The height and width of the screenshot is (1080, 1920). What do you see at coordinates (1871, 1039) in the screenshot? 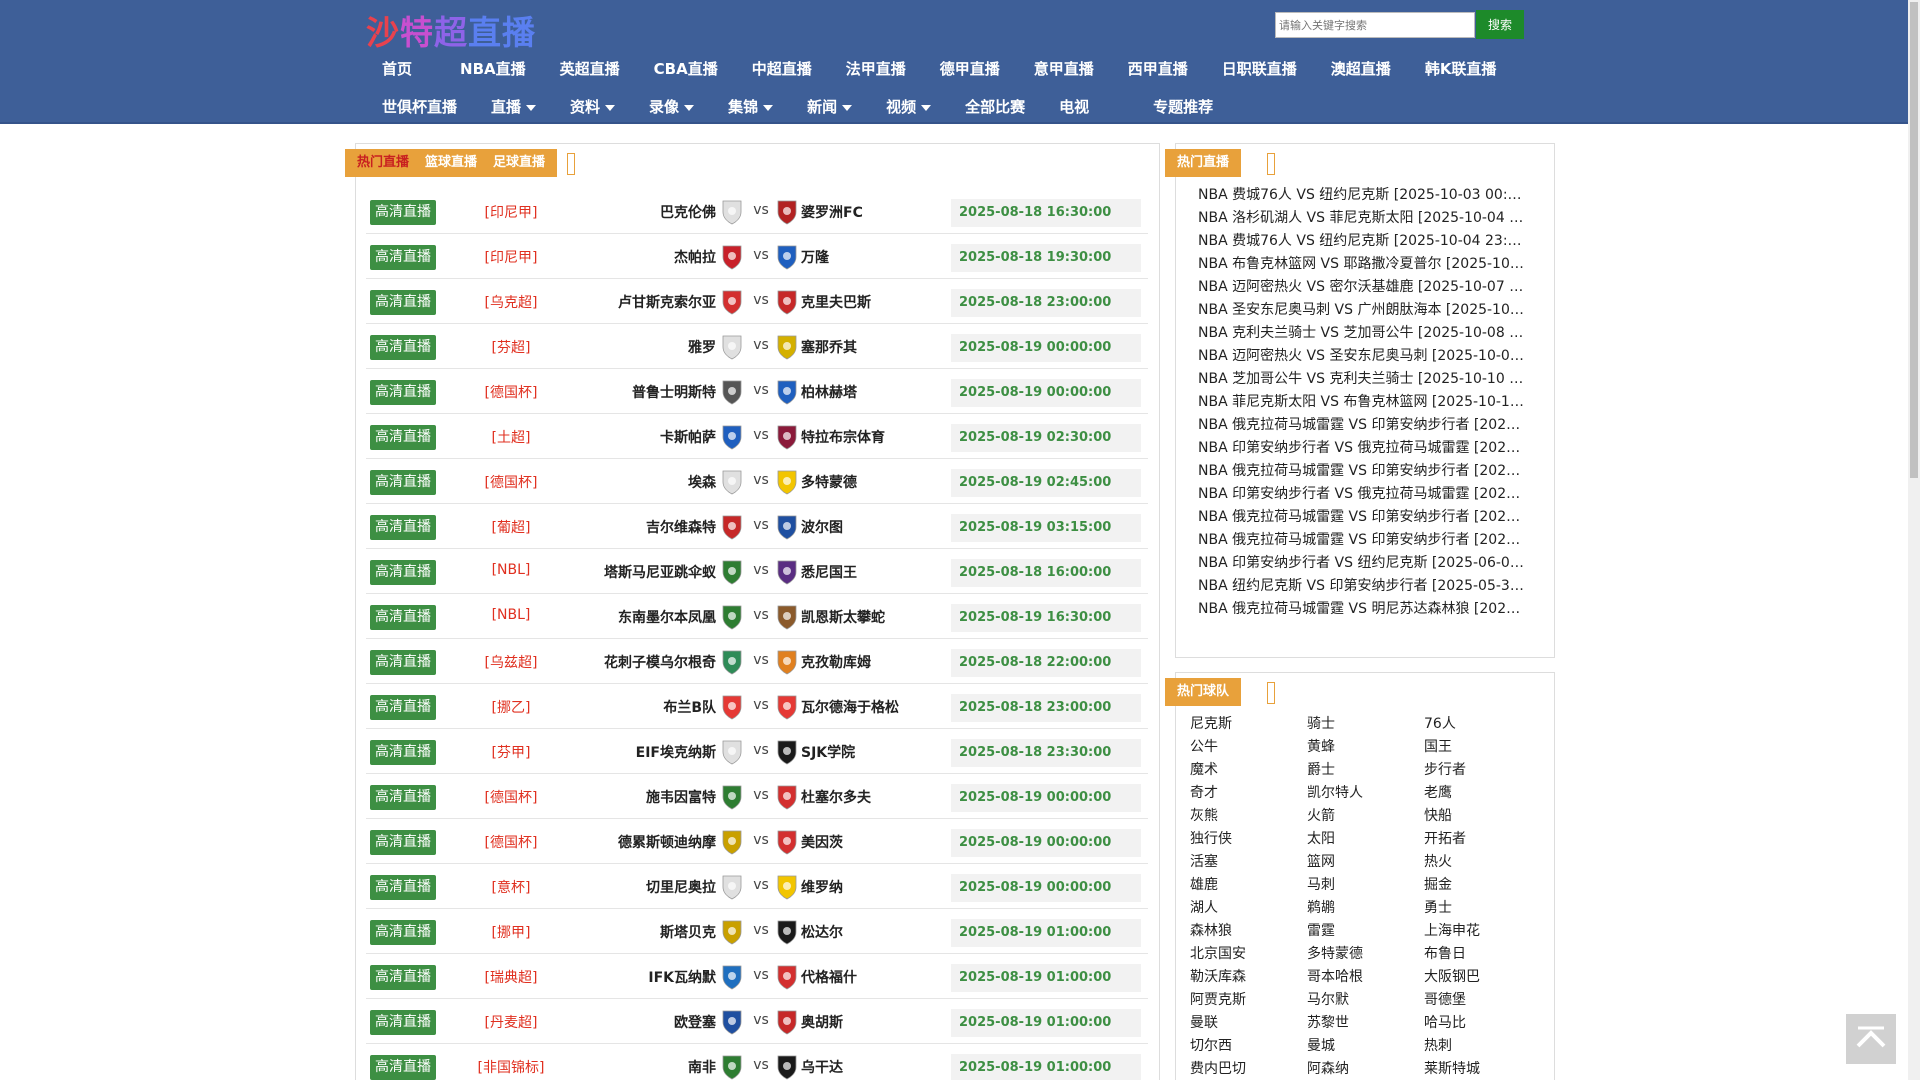
I see `back-to-top-button` at bounding box center [1871, 1039].